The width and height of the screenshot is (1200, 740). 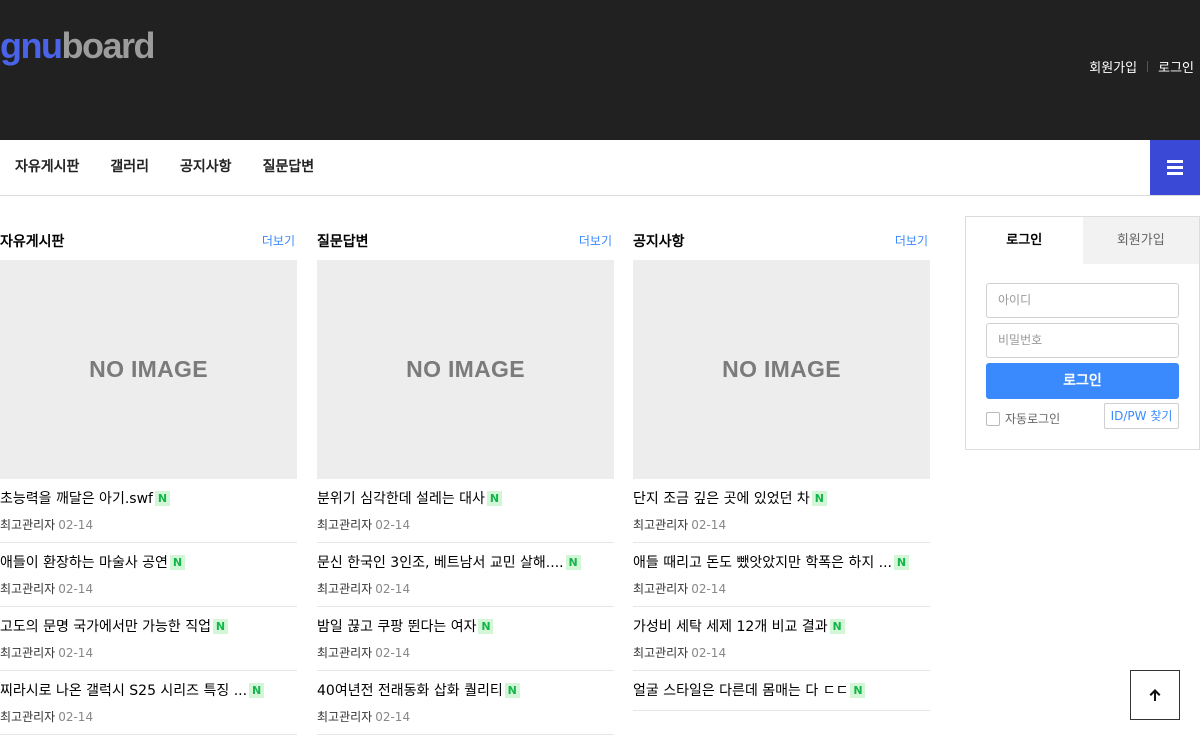 I want to click on board-title: 자유게시판, so click(x=32, y=241).